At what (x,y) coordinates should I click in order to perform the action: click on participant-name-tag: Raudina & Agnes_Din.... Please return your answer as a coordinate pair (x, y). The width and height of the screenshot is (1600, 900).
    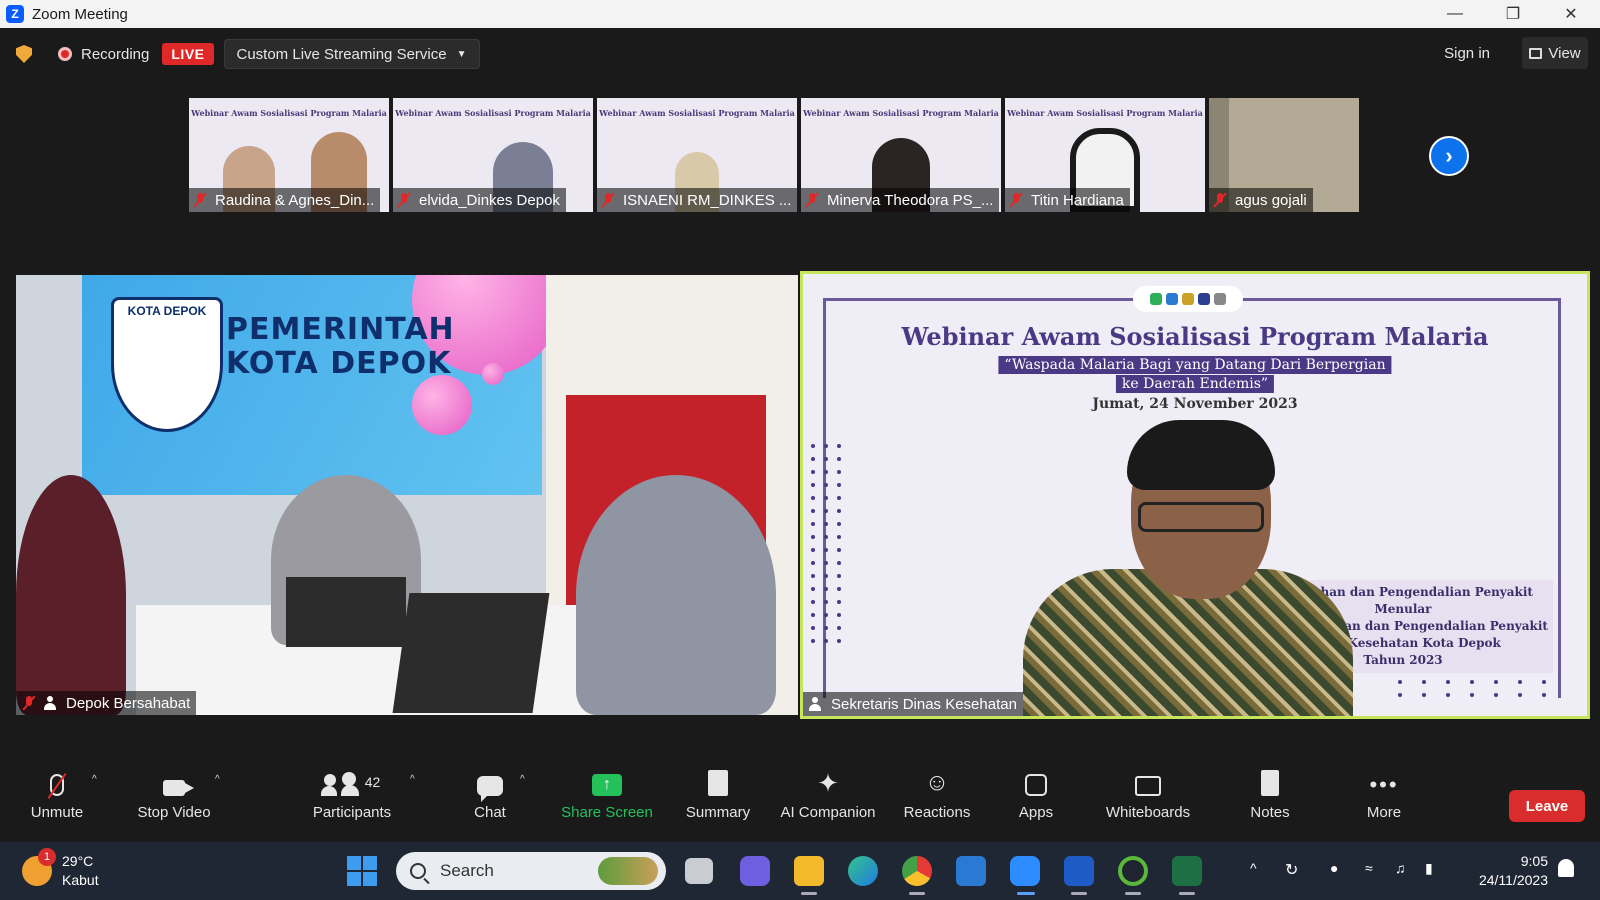
    Looking at the image, I should click on (285, 200).